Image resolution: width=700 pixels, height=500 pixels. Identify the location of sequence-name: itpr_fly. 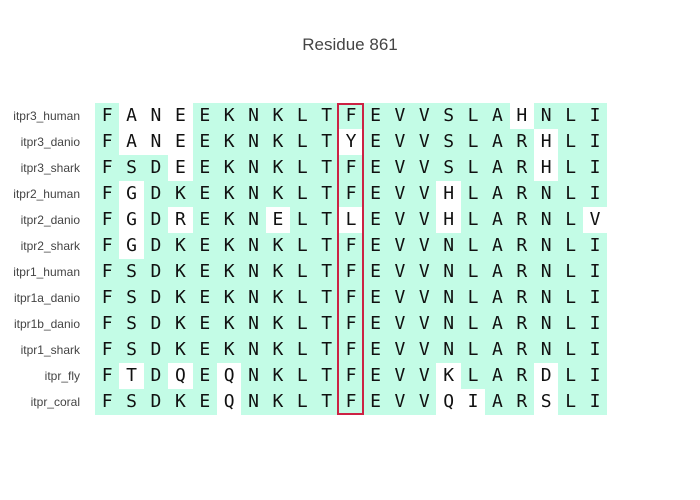
(62, 376).